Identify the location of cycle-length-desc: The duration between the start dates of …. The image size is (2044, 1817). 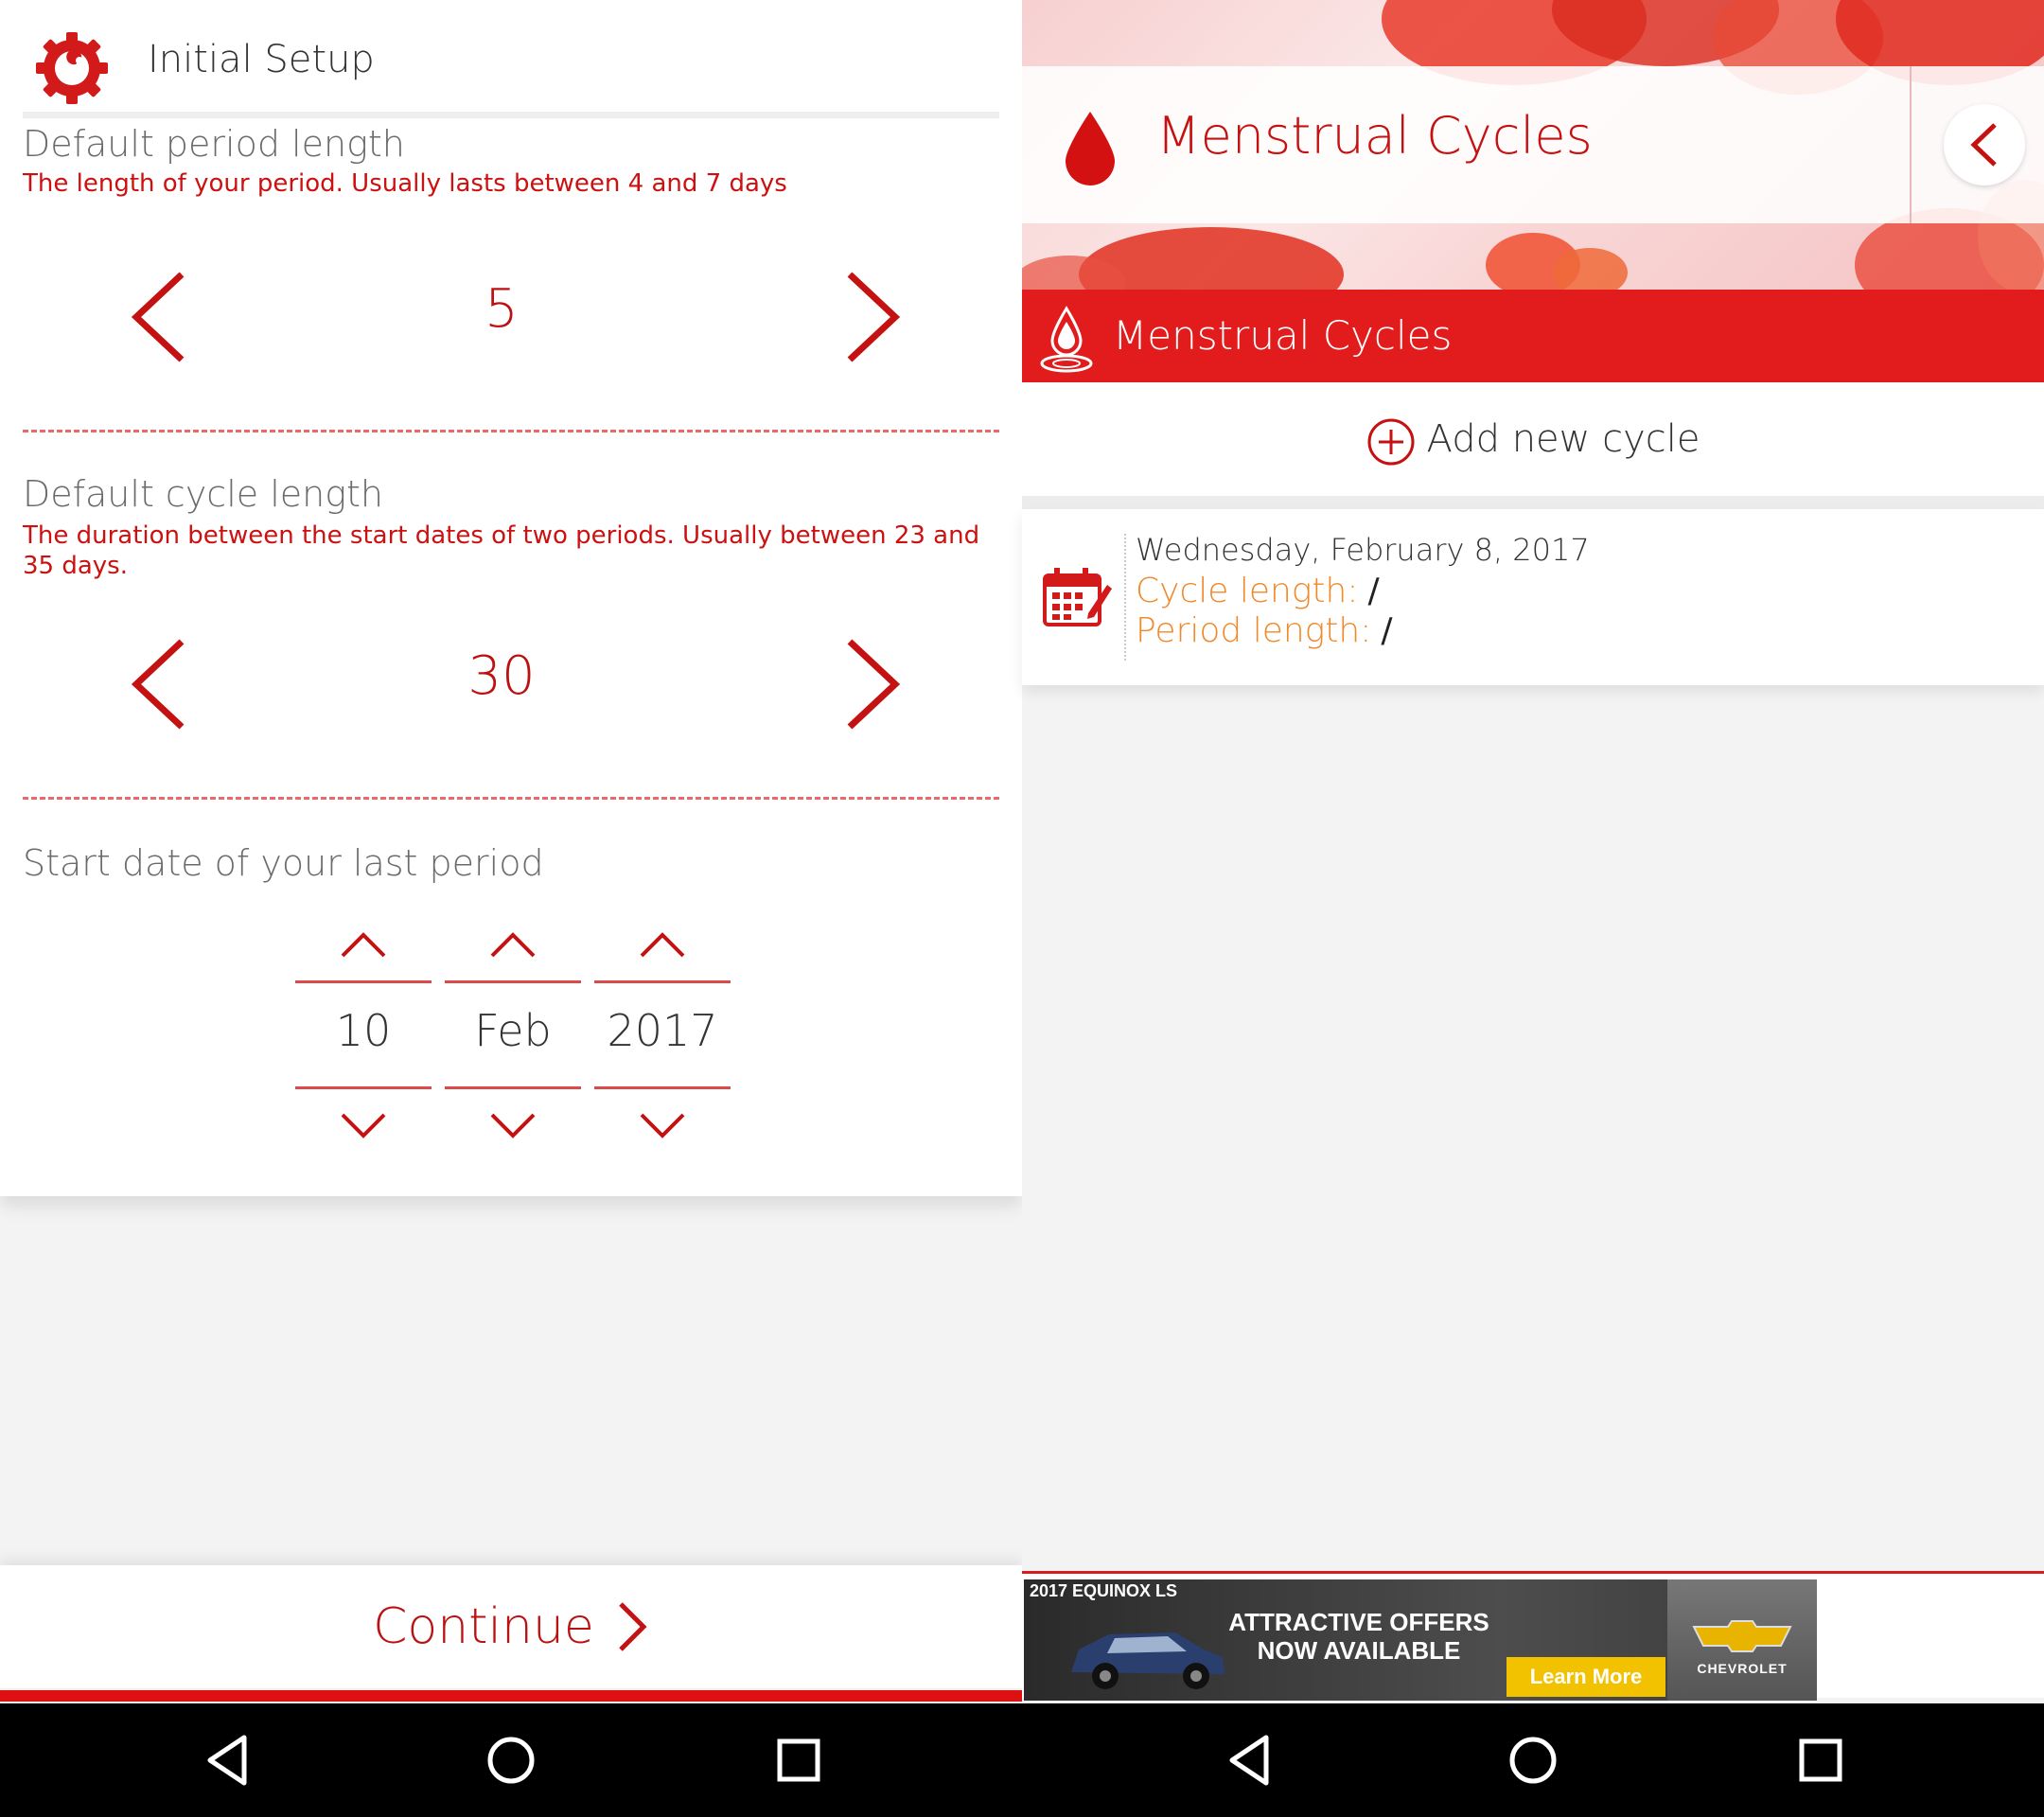
(501, 550).